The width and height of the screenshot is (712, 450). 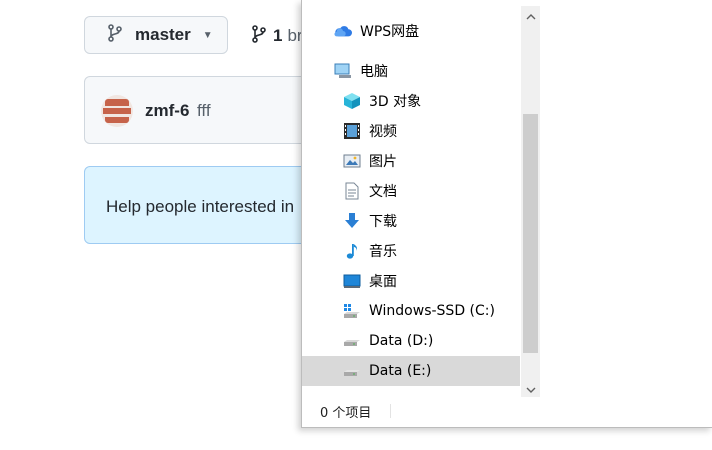 What do you see at coordinates (401, 341) in the screenshot?
I see `nav-item-label: Data (D:)` at bounding box center [401, 341].